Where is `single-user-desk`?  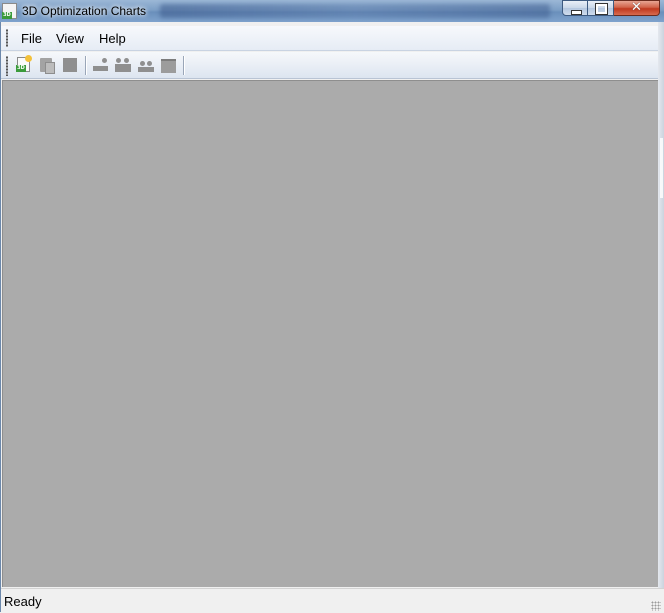 single-user-desk is located at coordinates (100, 68).